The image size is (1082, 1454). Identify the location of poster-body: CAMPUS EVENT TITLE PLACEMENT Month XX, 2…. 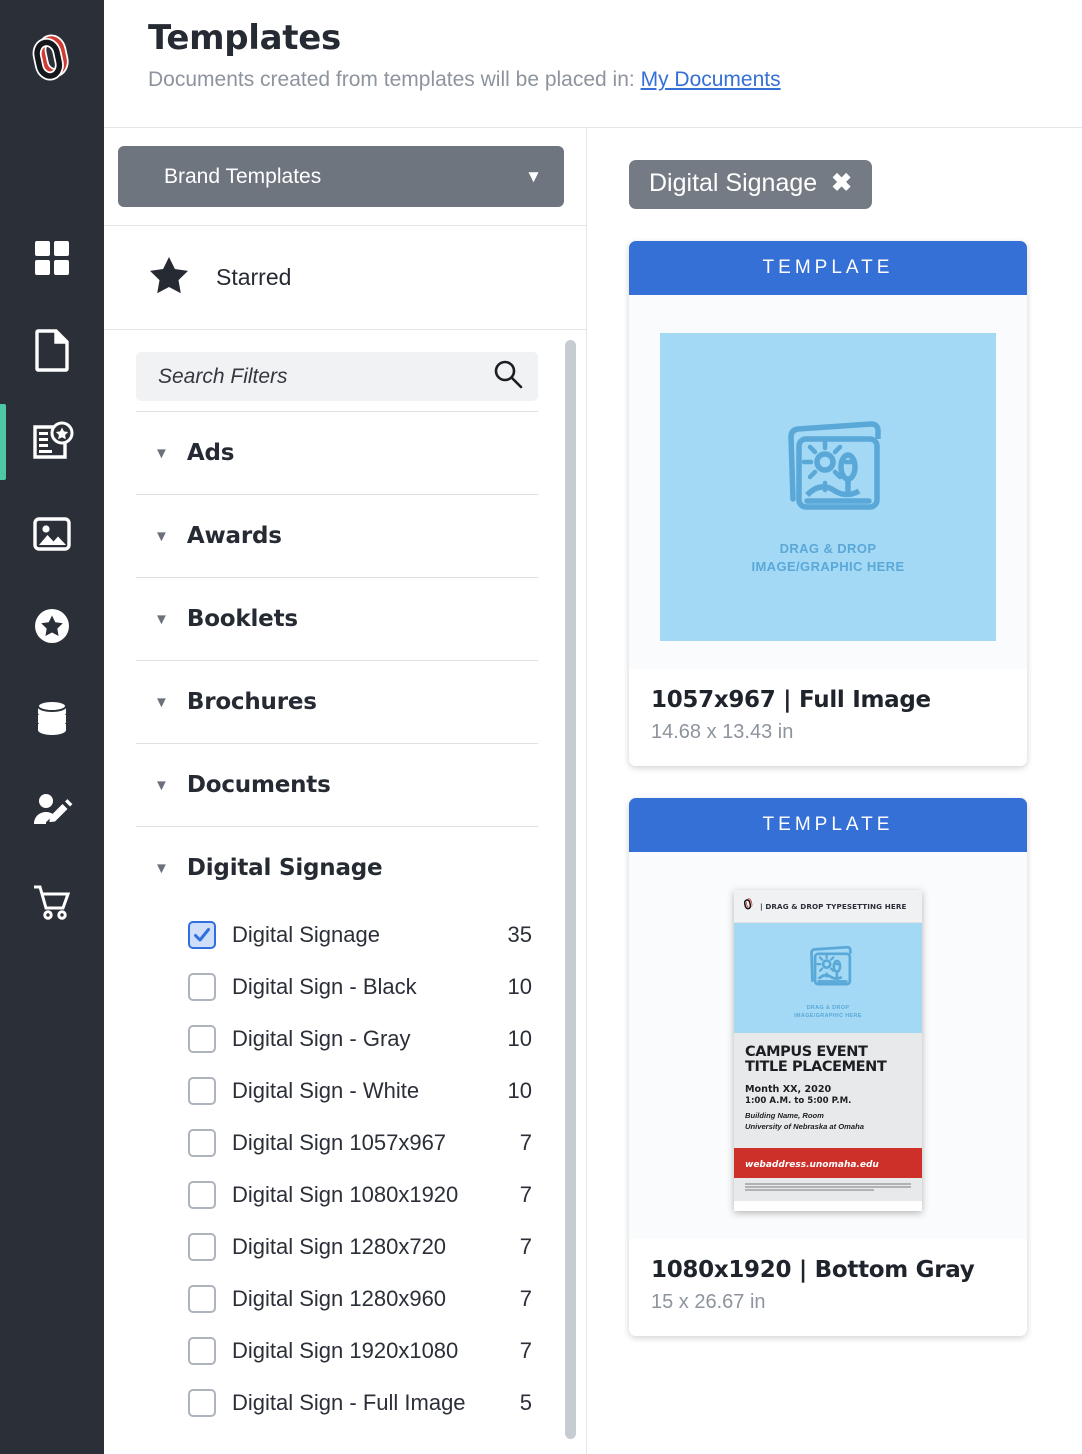
(828, 1085).